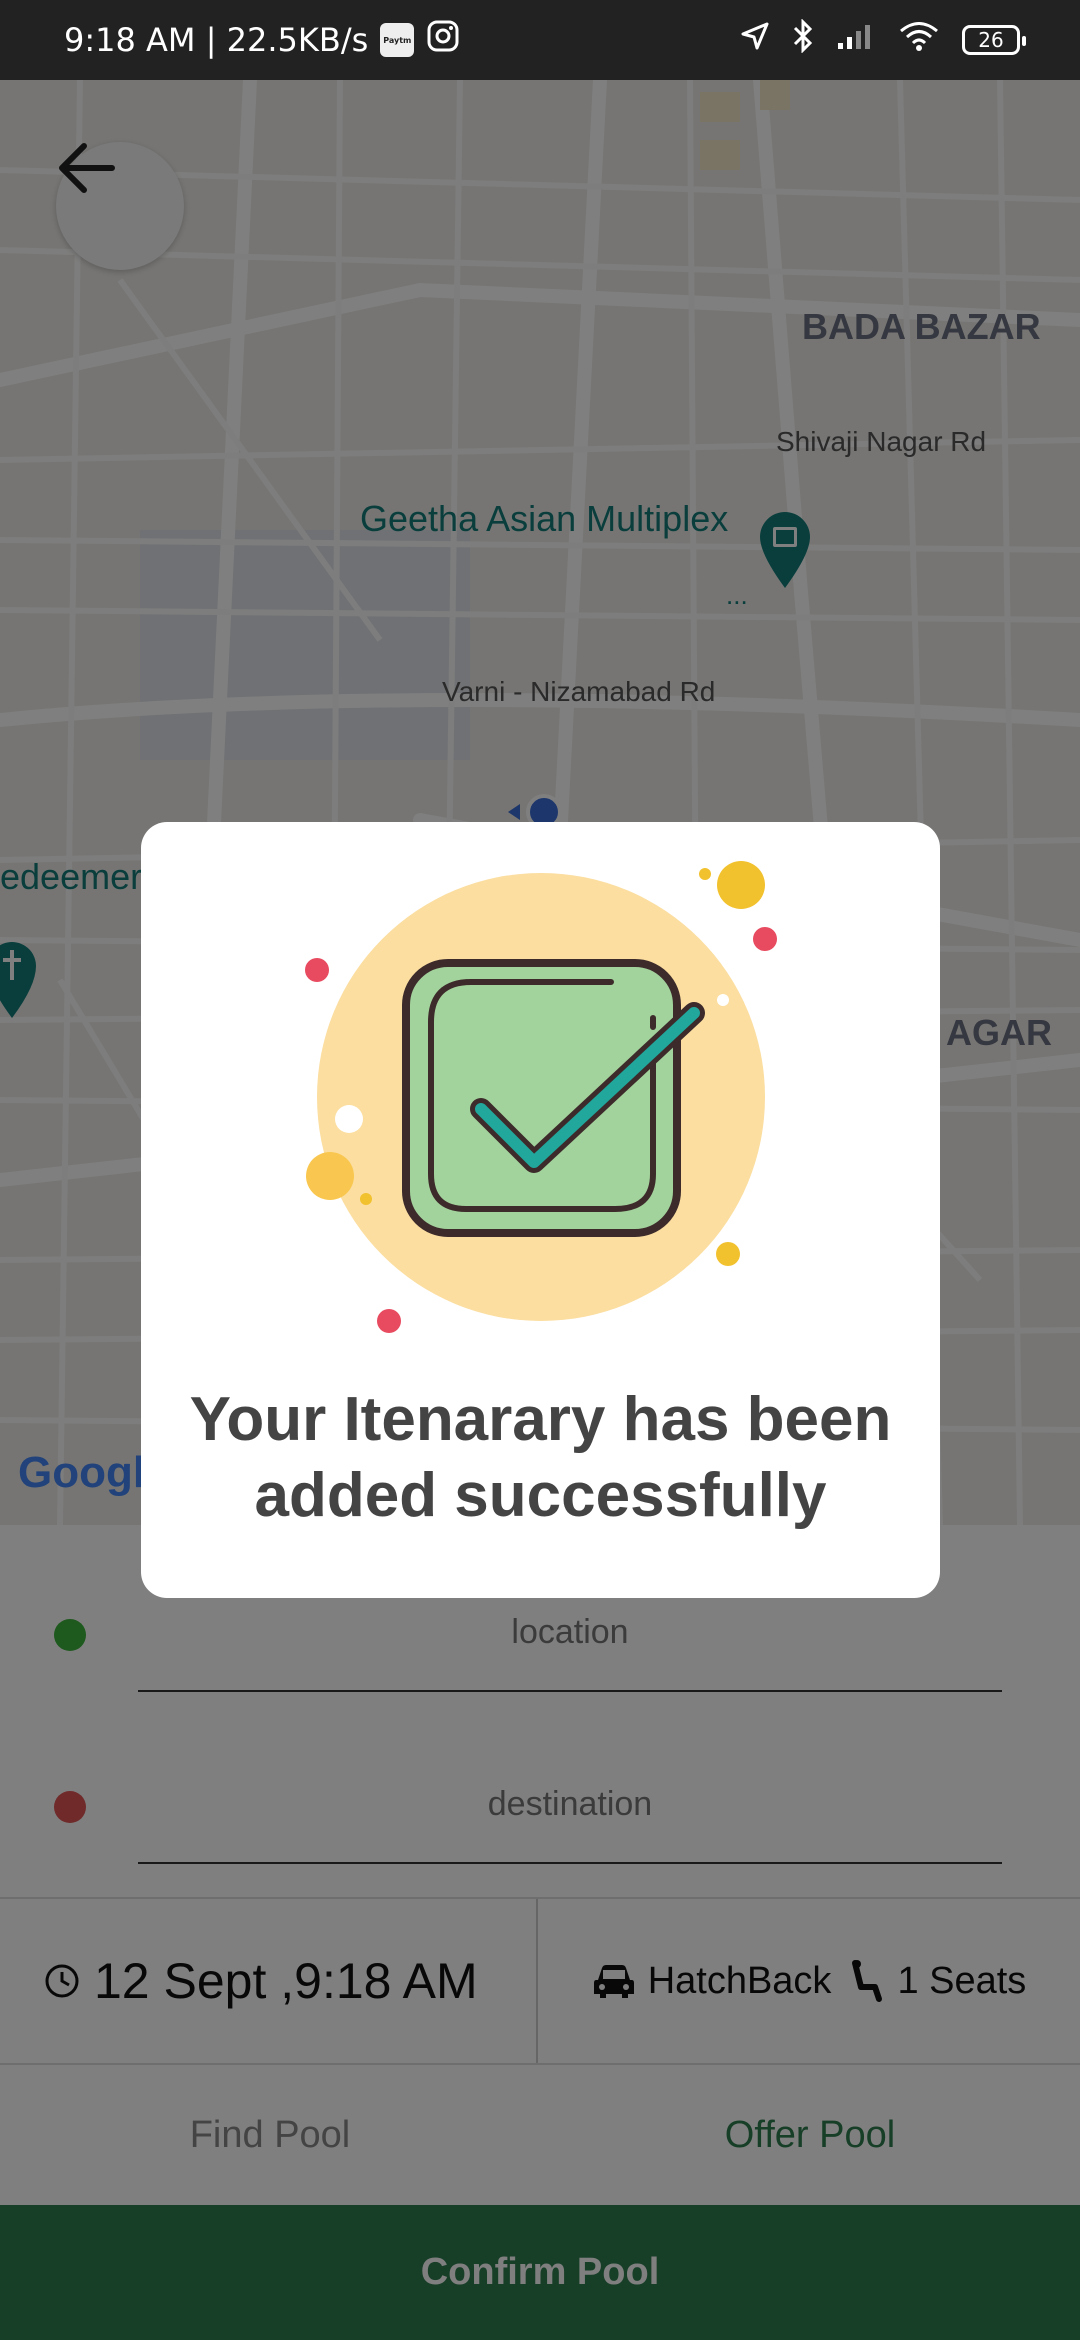 This screenshot has width=1080, height=2340. Describe the element at coordinates (216, 40) in the screenshot. I see `status-time: 9:18 AM | 22.5KB/s` at that location.